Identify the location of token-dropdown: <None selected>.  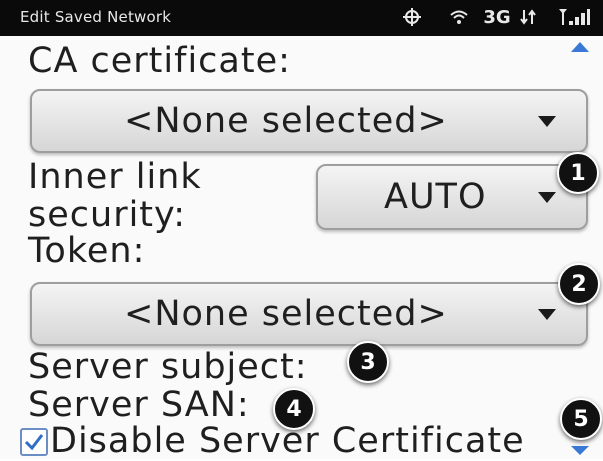
(309, 314).